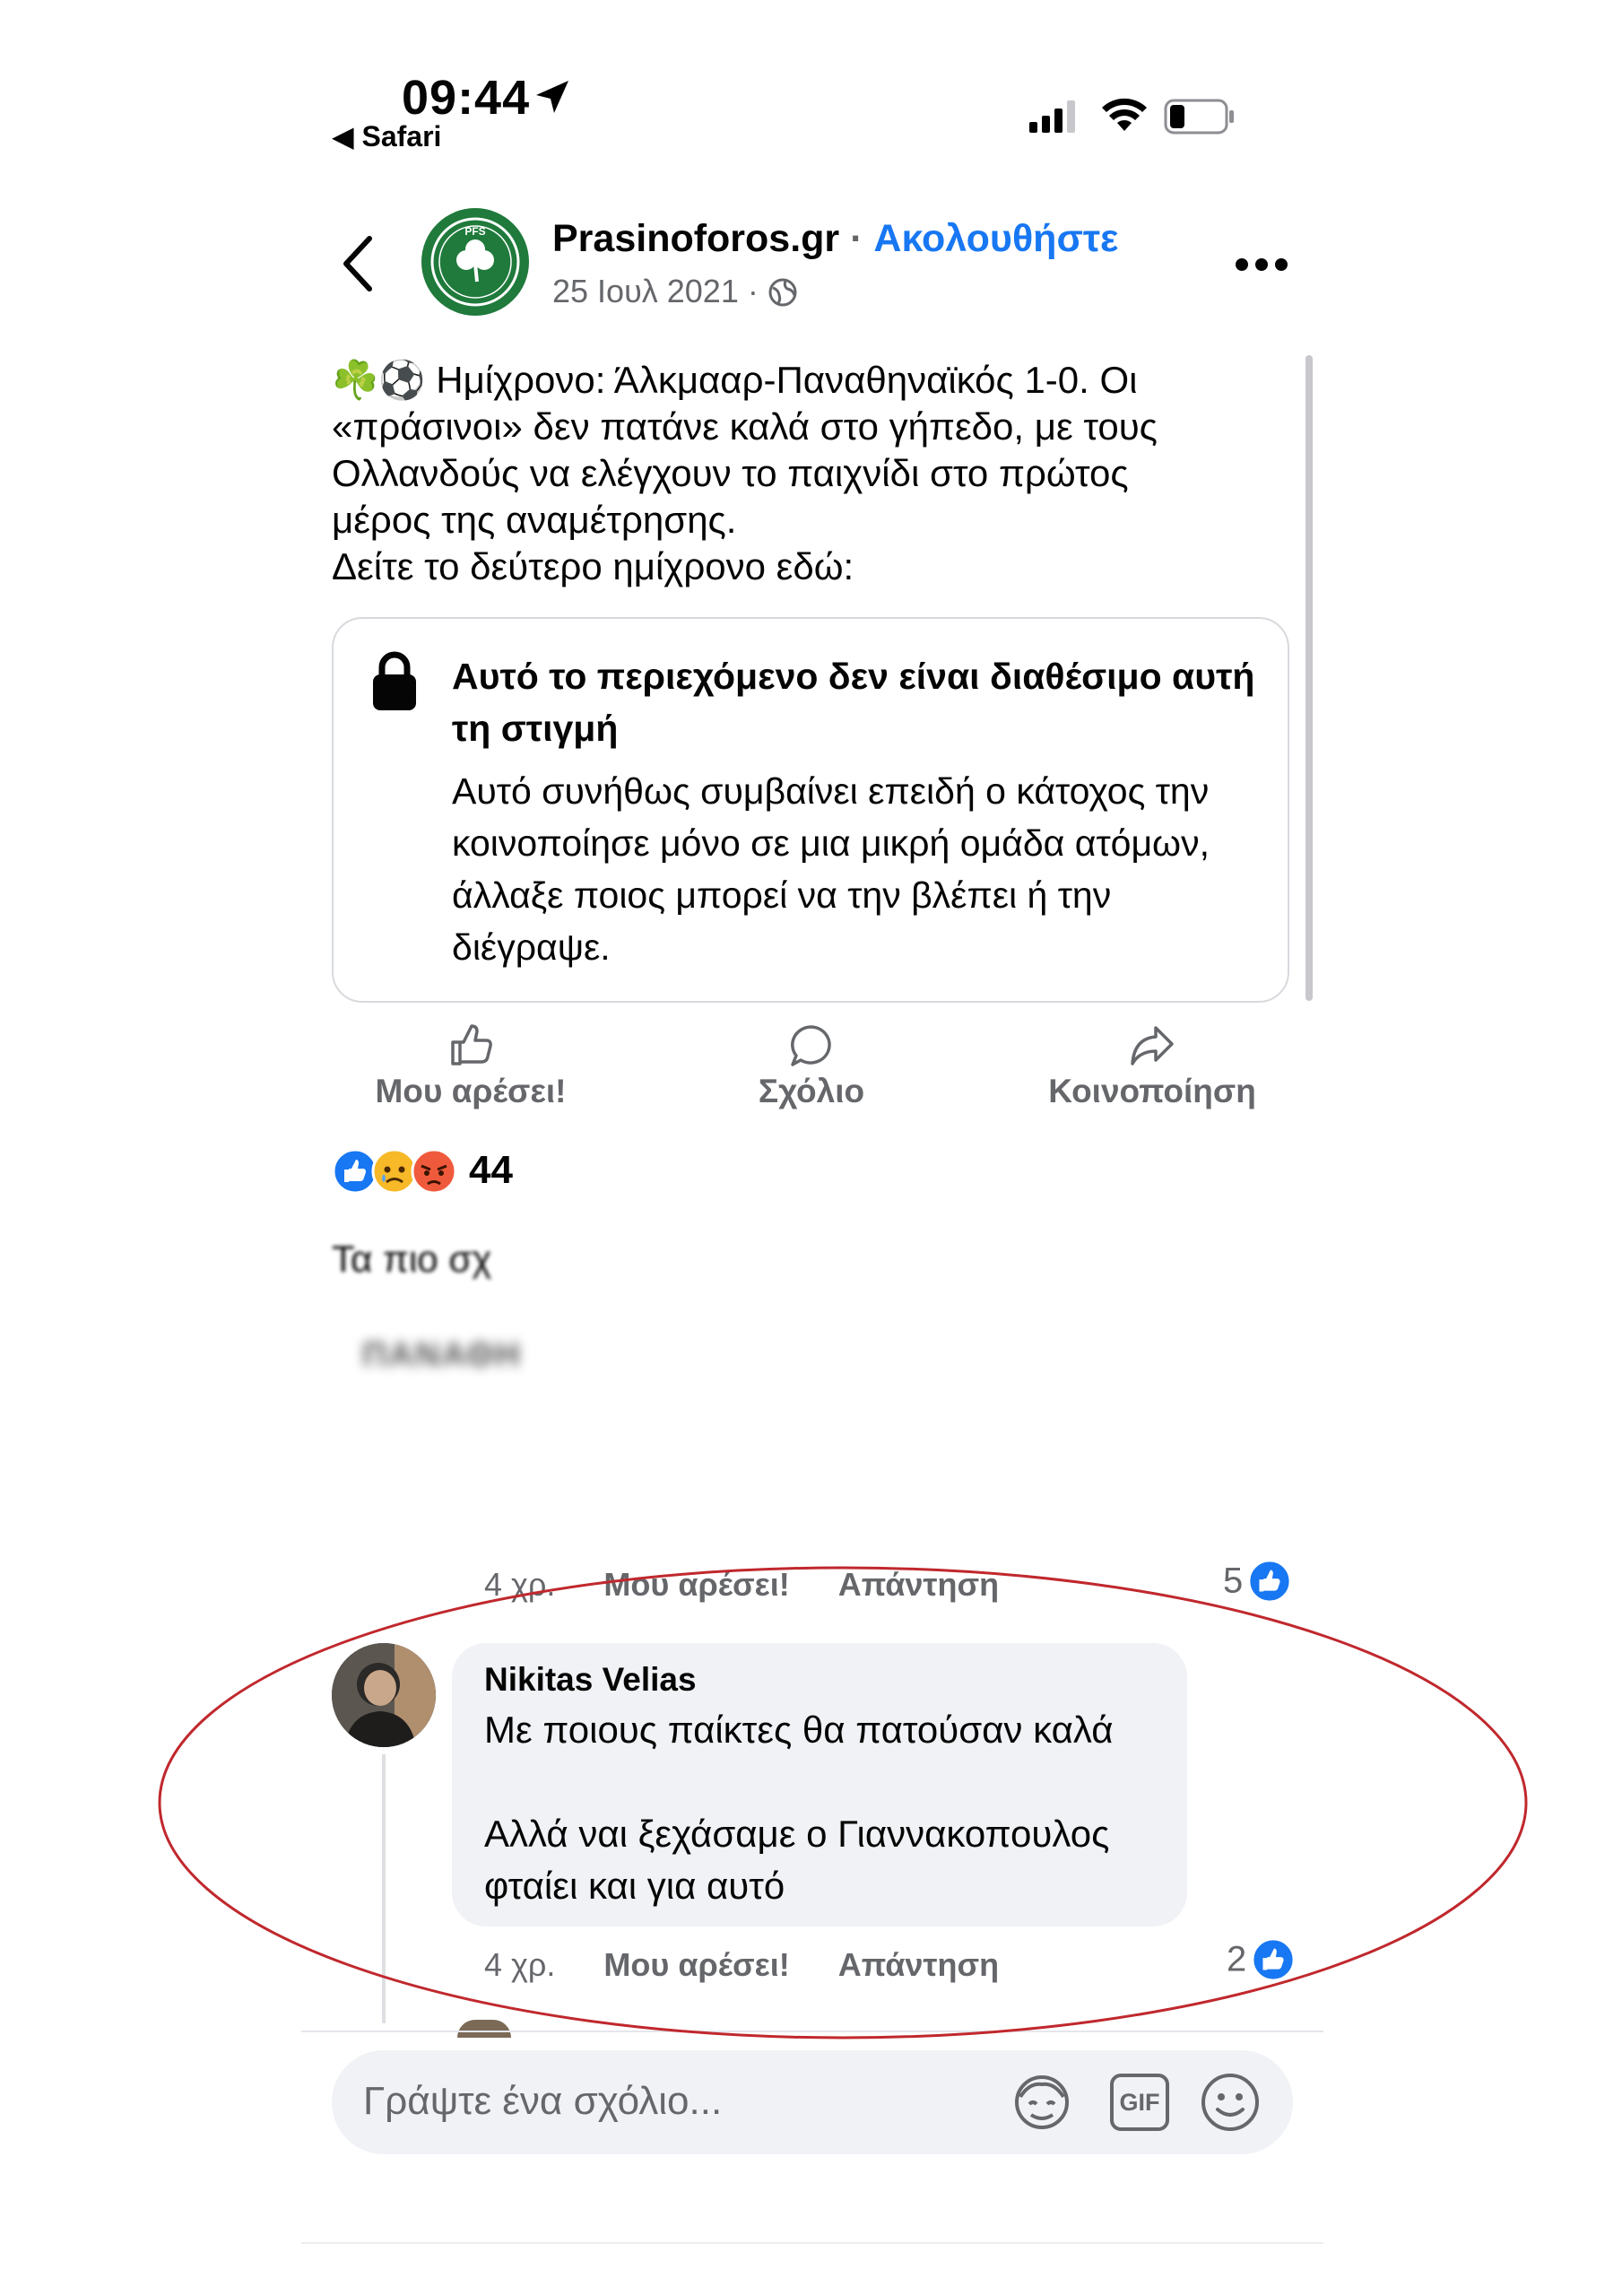  I want to click on share-action-label: Κοινοποίηση, so click(1152, 1091).